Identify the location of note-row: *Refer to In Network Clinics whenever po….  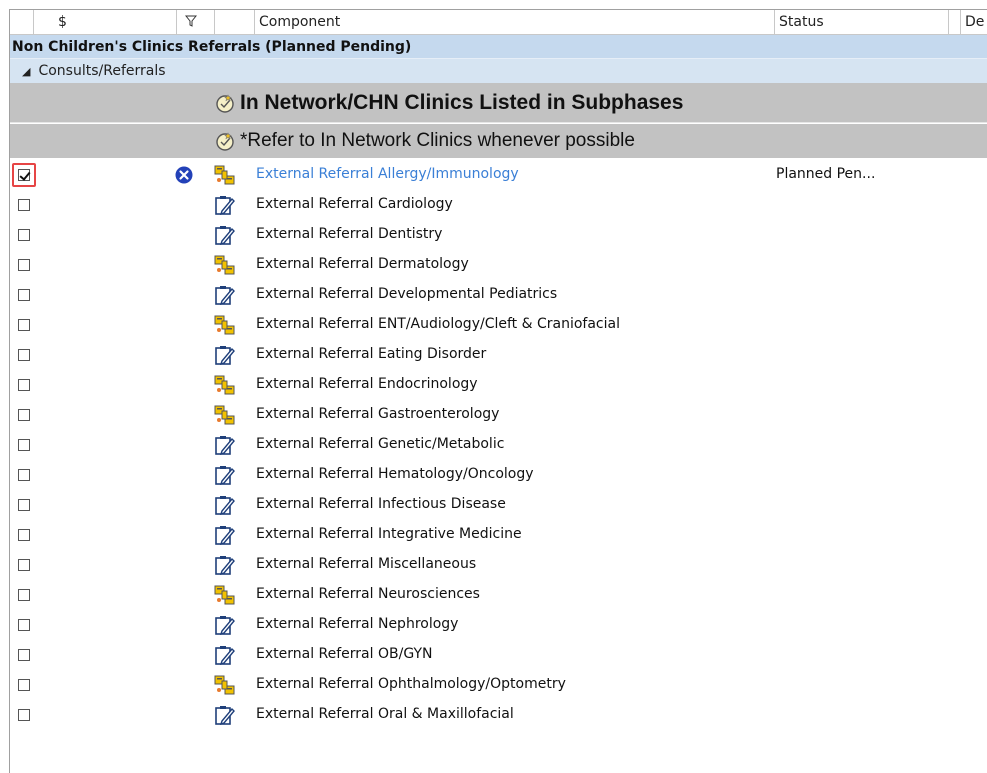
(498, 141).